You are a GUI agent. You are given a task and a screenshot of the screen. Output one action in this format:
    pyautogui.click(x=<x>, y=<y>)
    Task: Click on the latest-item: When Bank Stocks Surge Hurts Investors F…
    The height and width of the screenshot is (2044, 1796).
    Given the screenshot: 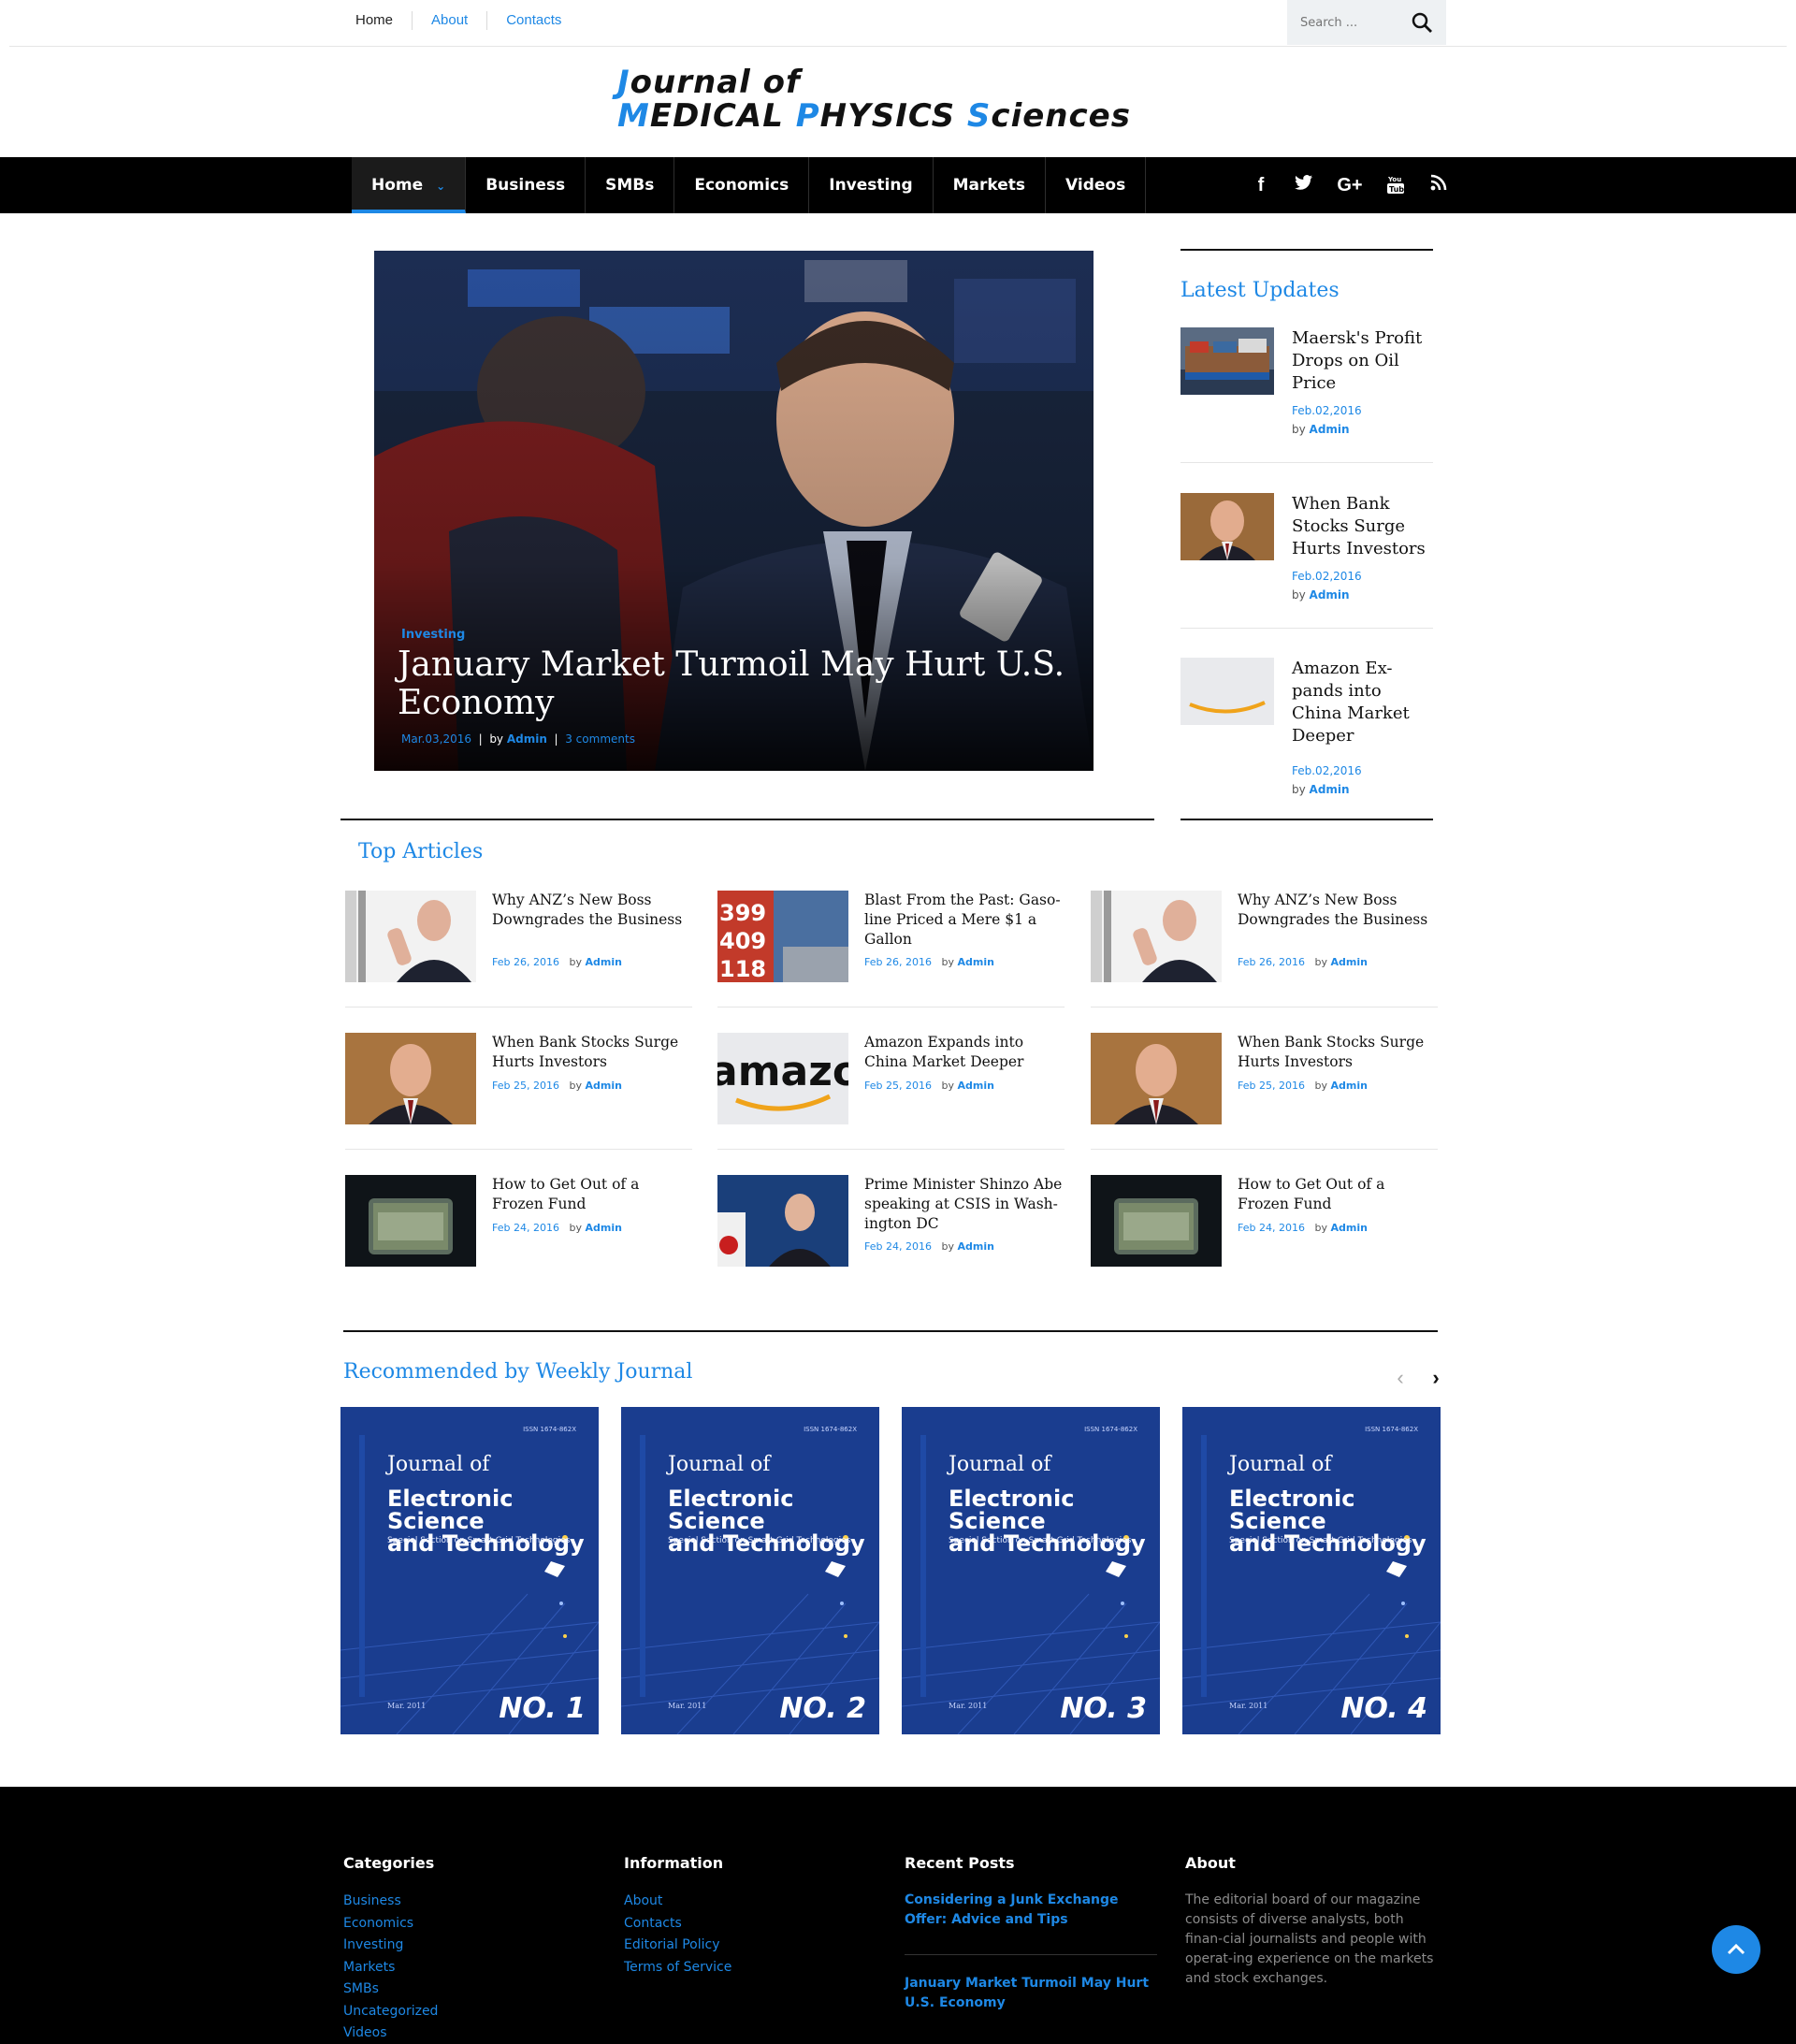 What is the action you would take?
    pyautogui.click(x=1307, y=568)
    